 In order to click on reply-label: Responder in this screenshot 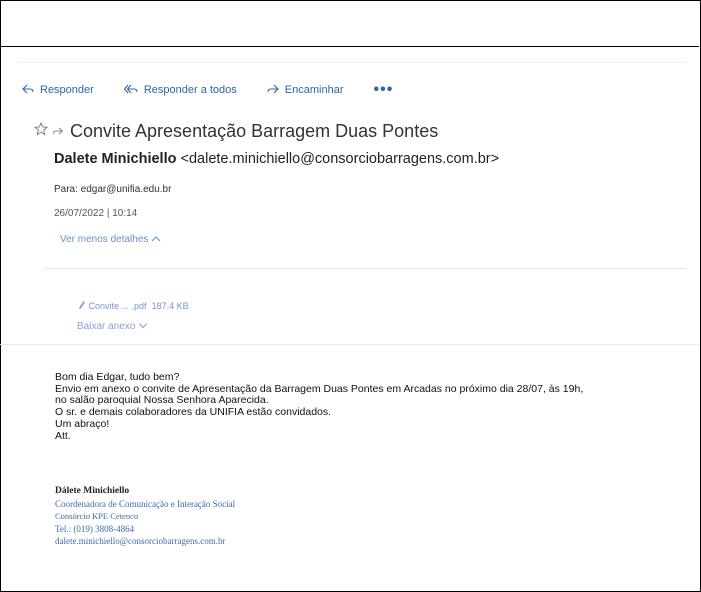, I will do `click(67, 90)`.